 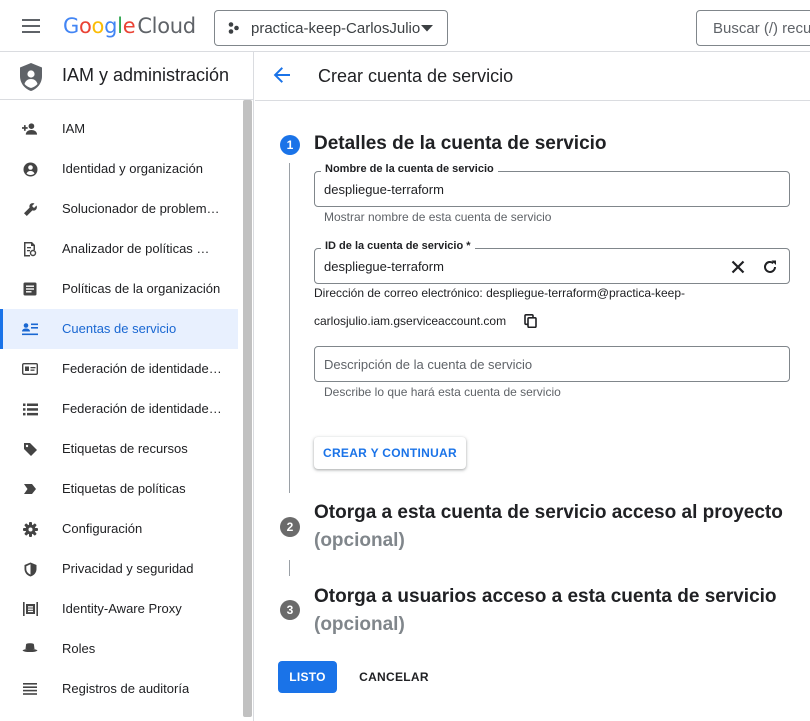 I want to click on sidebar-item-identity-aware-proxy: Identity-Aware Proxy, so click(x=119, y=609).